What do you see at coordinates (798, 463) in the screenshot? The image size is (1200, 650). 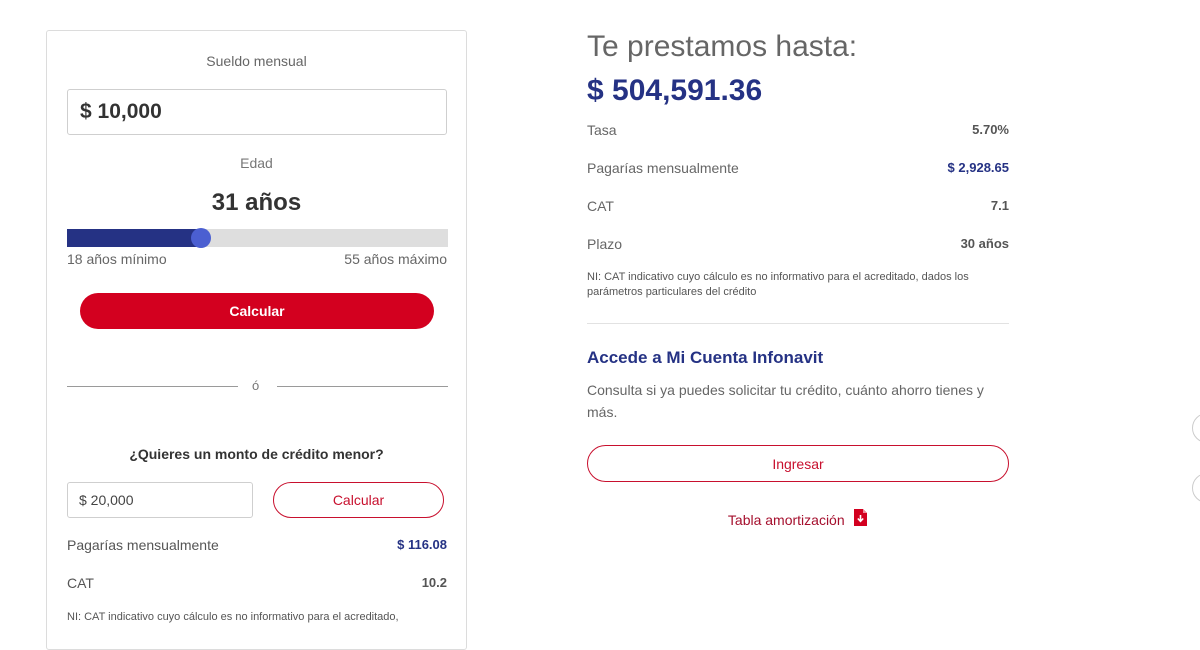 I see `login-button: Ingresar` at bounding box center [798, 463].